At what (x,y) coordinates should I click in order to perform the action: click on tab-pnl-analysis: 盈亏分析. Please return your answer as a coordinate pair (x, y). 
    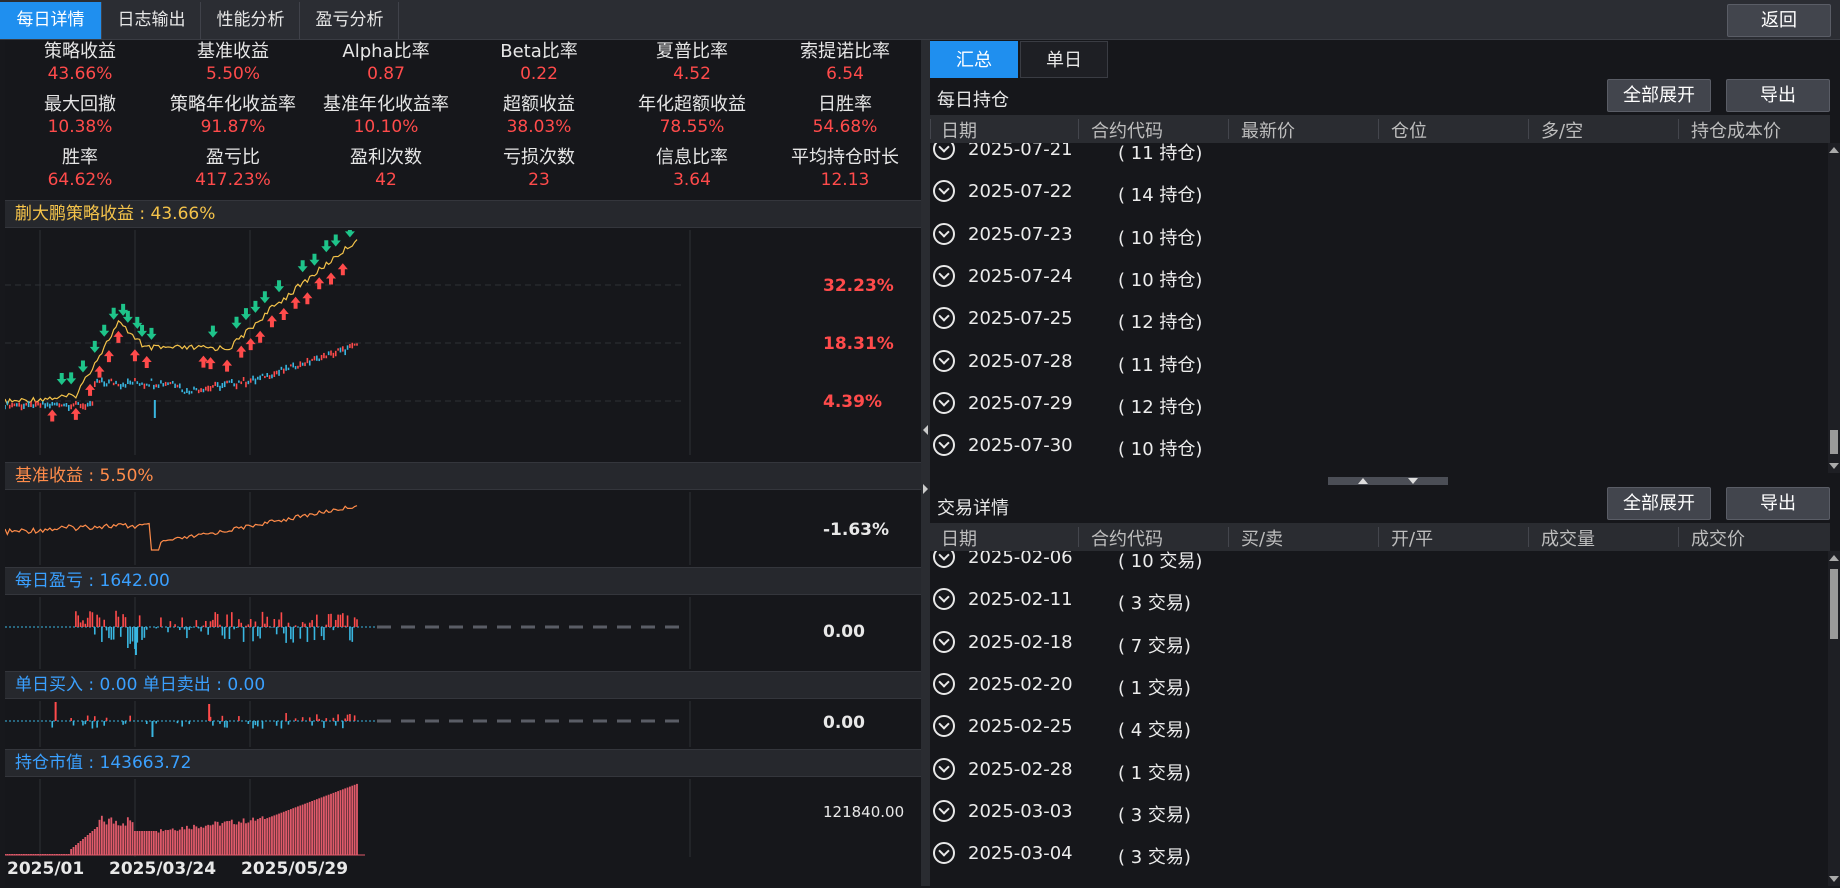
    Looking at the image, I should click on (350, 20).